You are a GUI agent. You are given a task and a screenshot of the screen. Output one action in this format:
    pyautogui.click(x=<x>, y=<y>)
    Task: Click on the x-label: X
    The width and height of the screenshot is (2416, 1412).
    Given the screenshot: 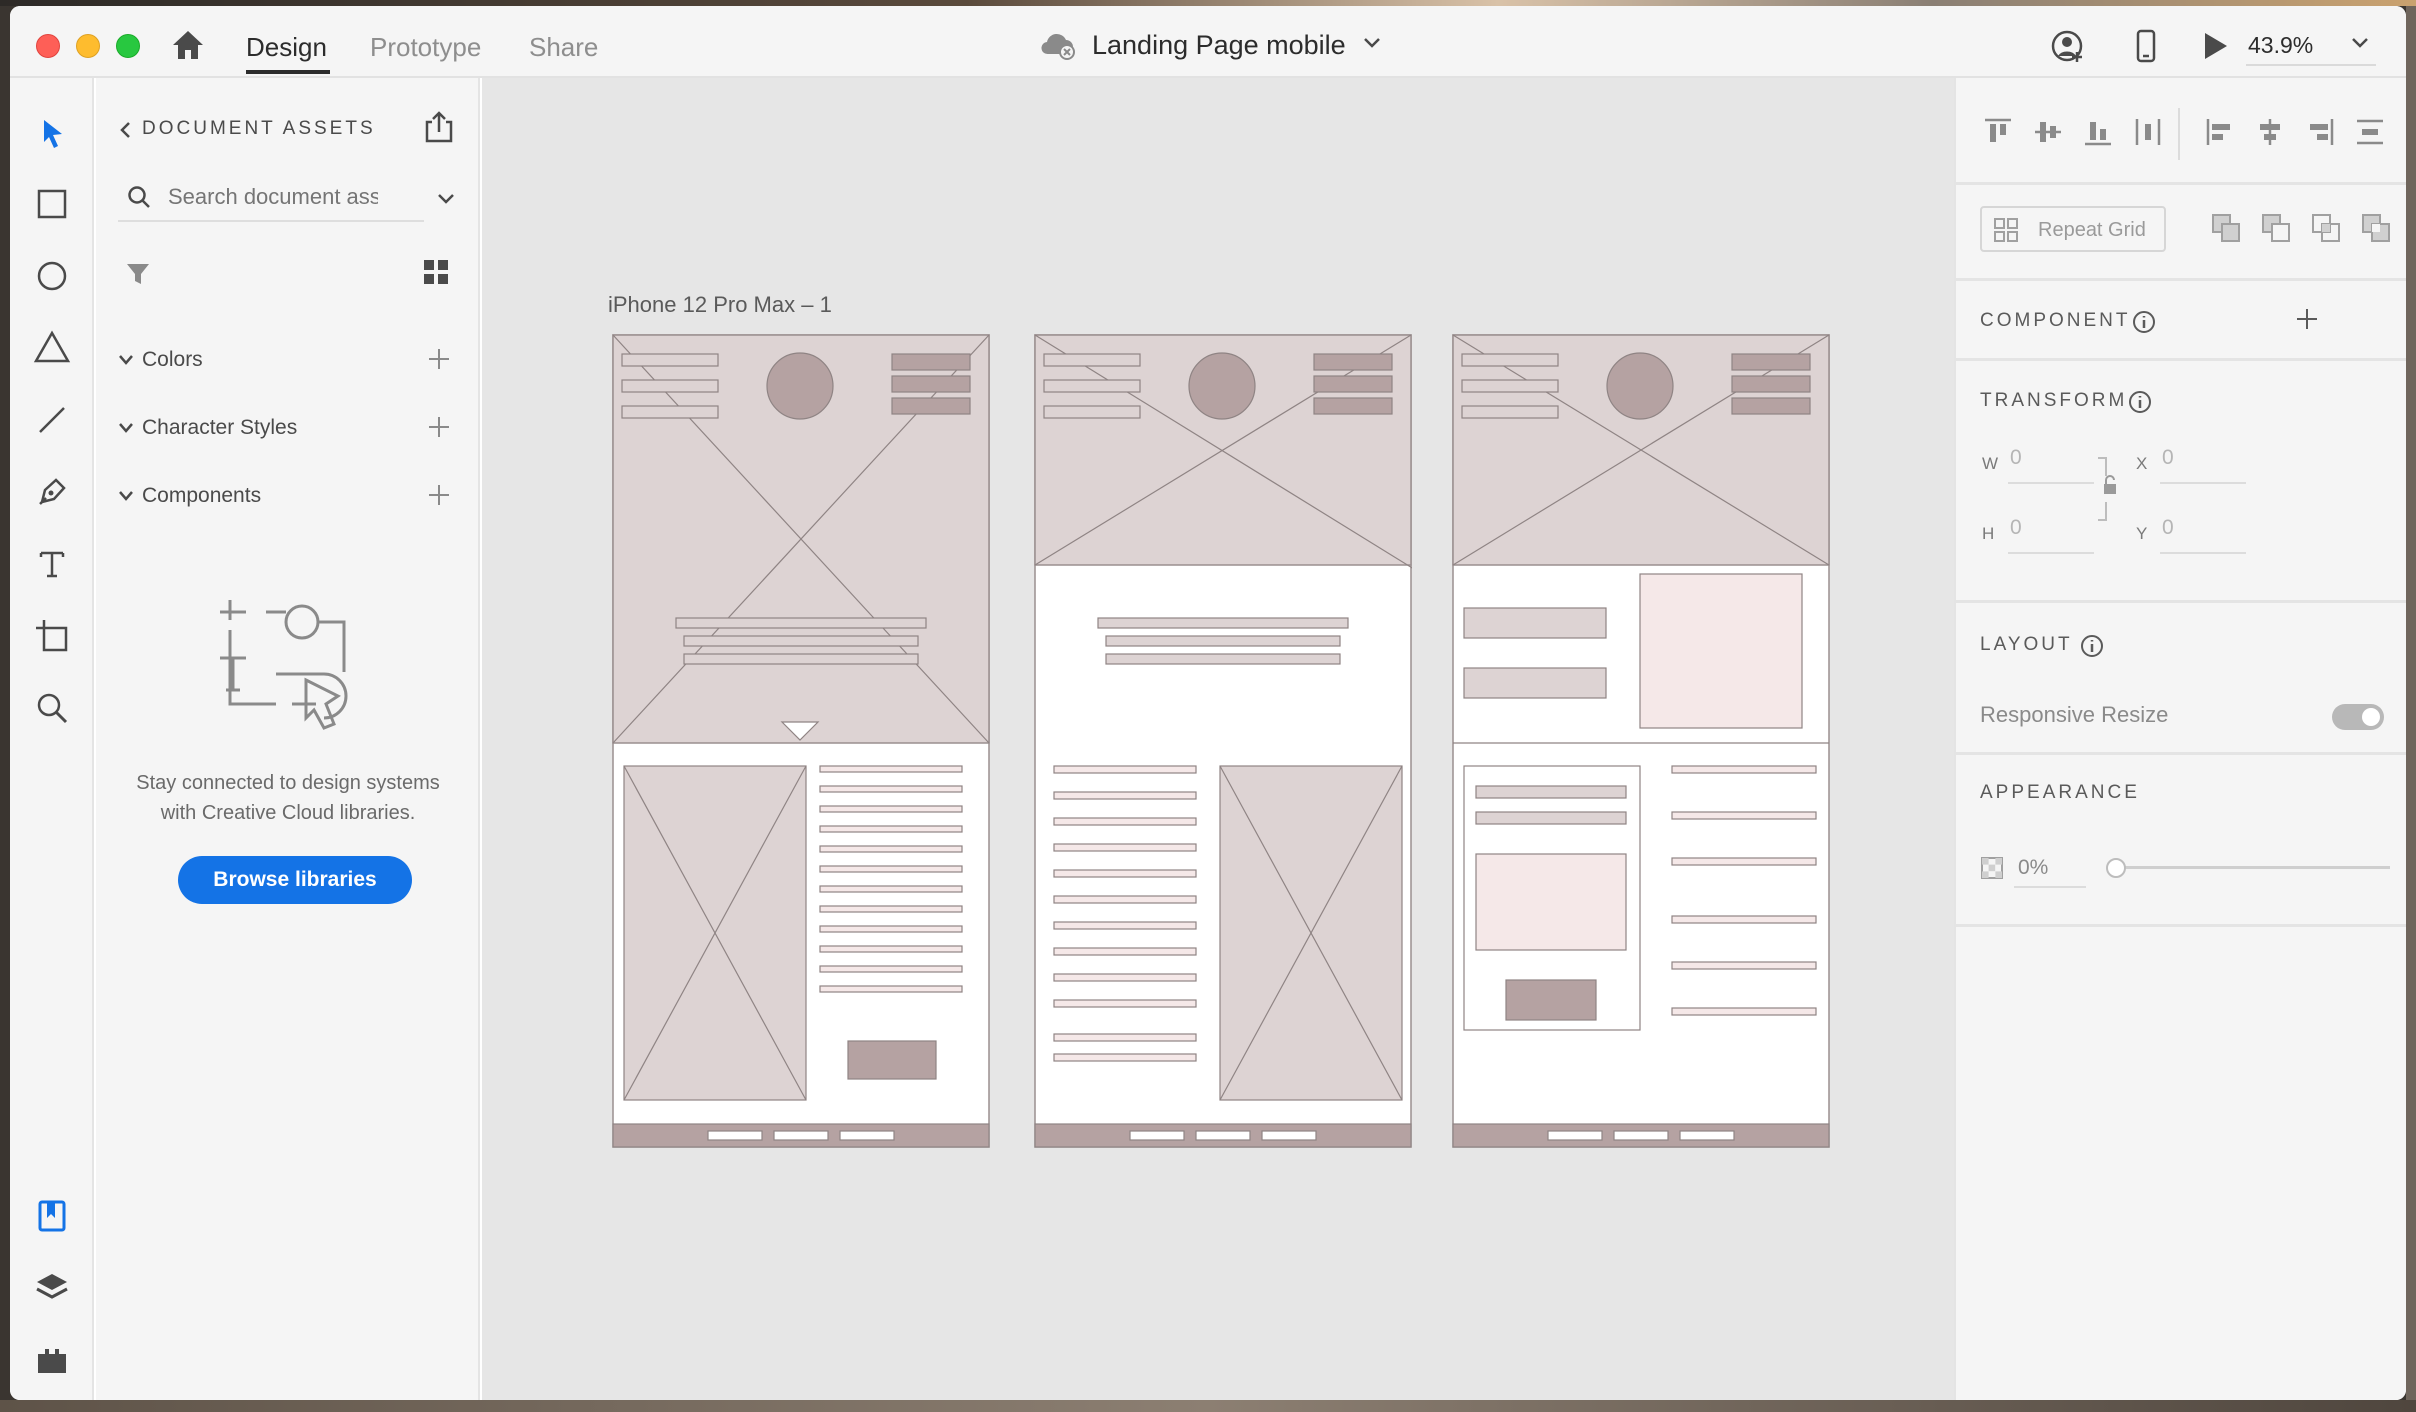 What is the action you would take?
    pyautogui.click(x=2142, y=463)
    